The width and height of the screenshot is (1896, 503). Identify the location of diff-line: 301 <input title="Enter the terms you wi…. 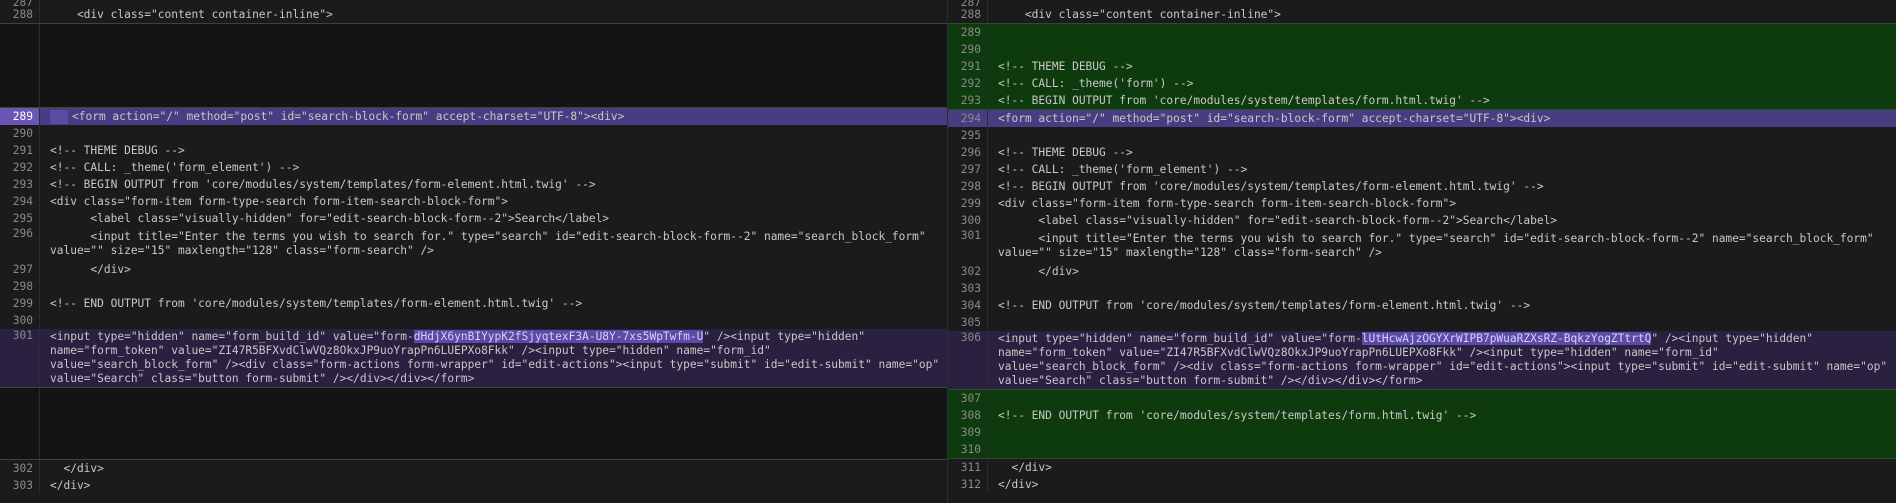
(1422, 246).